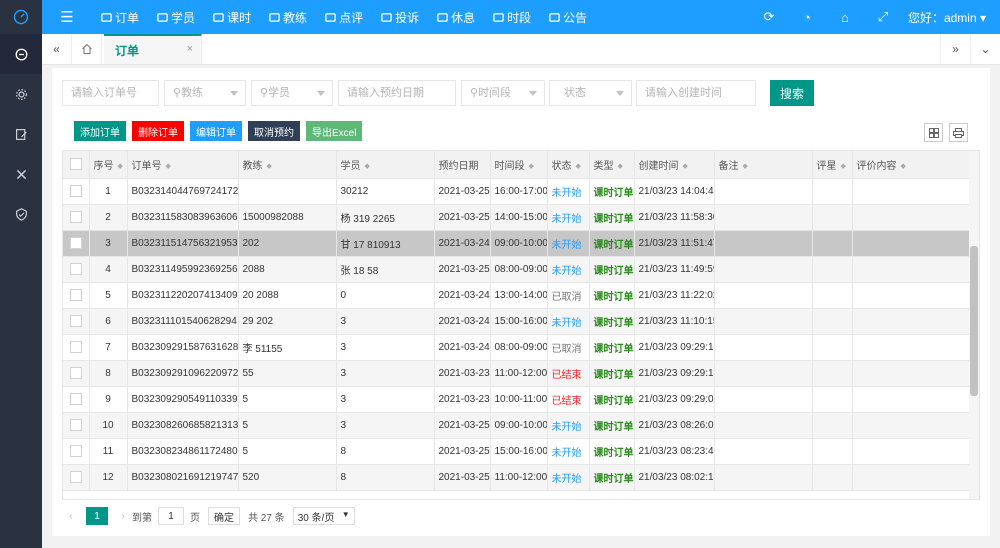  What do you see at coordinates (21, 17) in the screenshot?
I see `dashboard-logo-icon` at bounding box center [21, 17].